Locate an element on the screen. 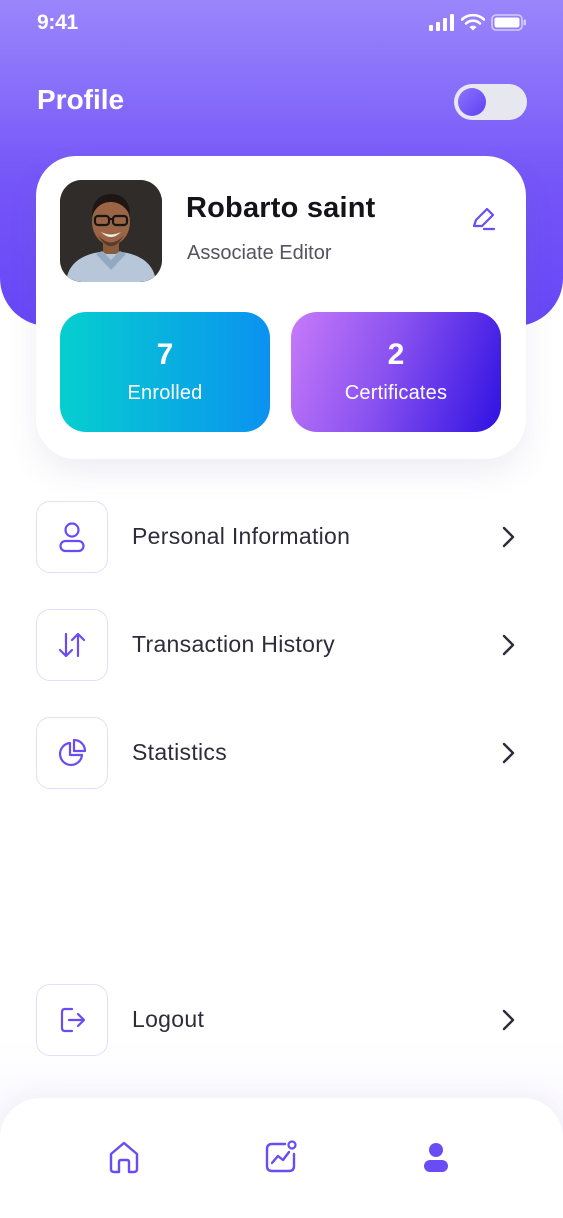 The width and height of the screenshot is (563, 1218). menu-label-statistics: Statistics is located at coordinates (180, 752).